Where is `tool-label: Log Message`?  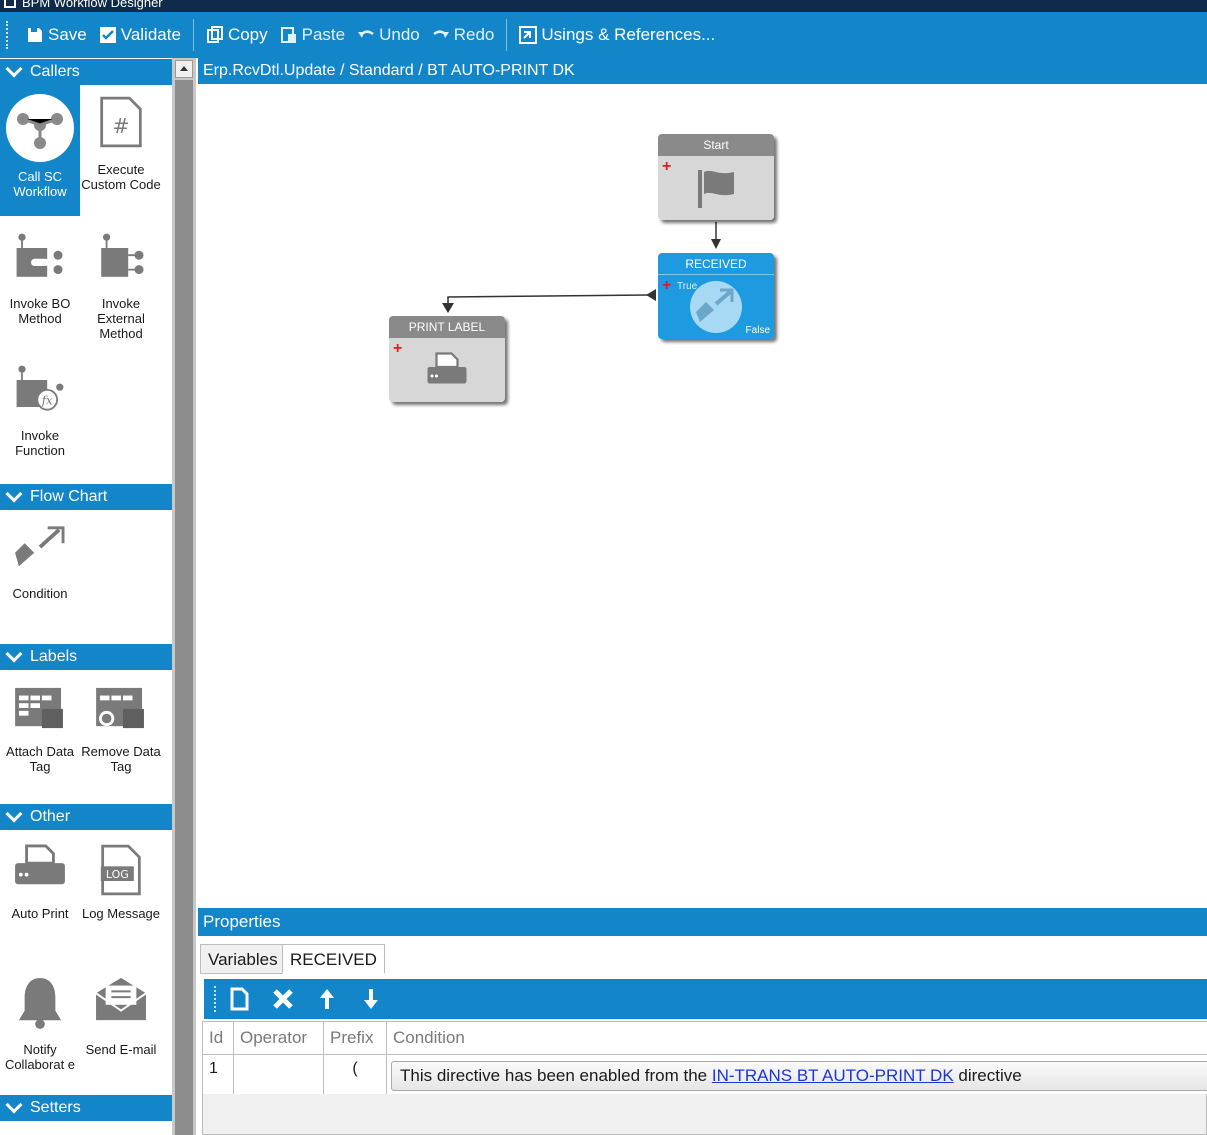 tool-label: Log Message is located at coordinates (121, 913).